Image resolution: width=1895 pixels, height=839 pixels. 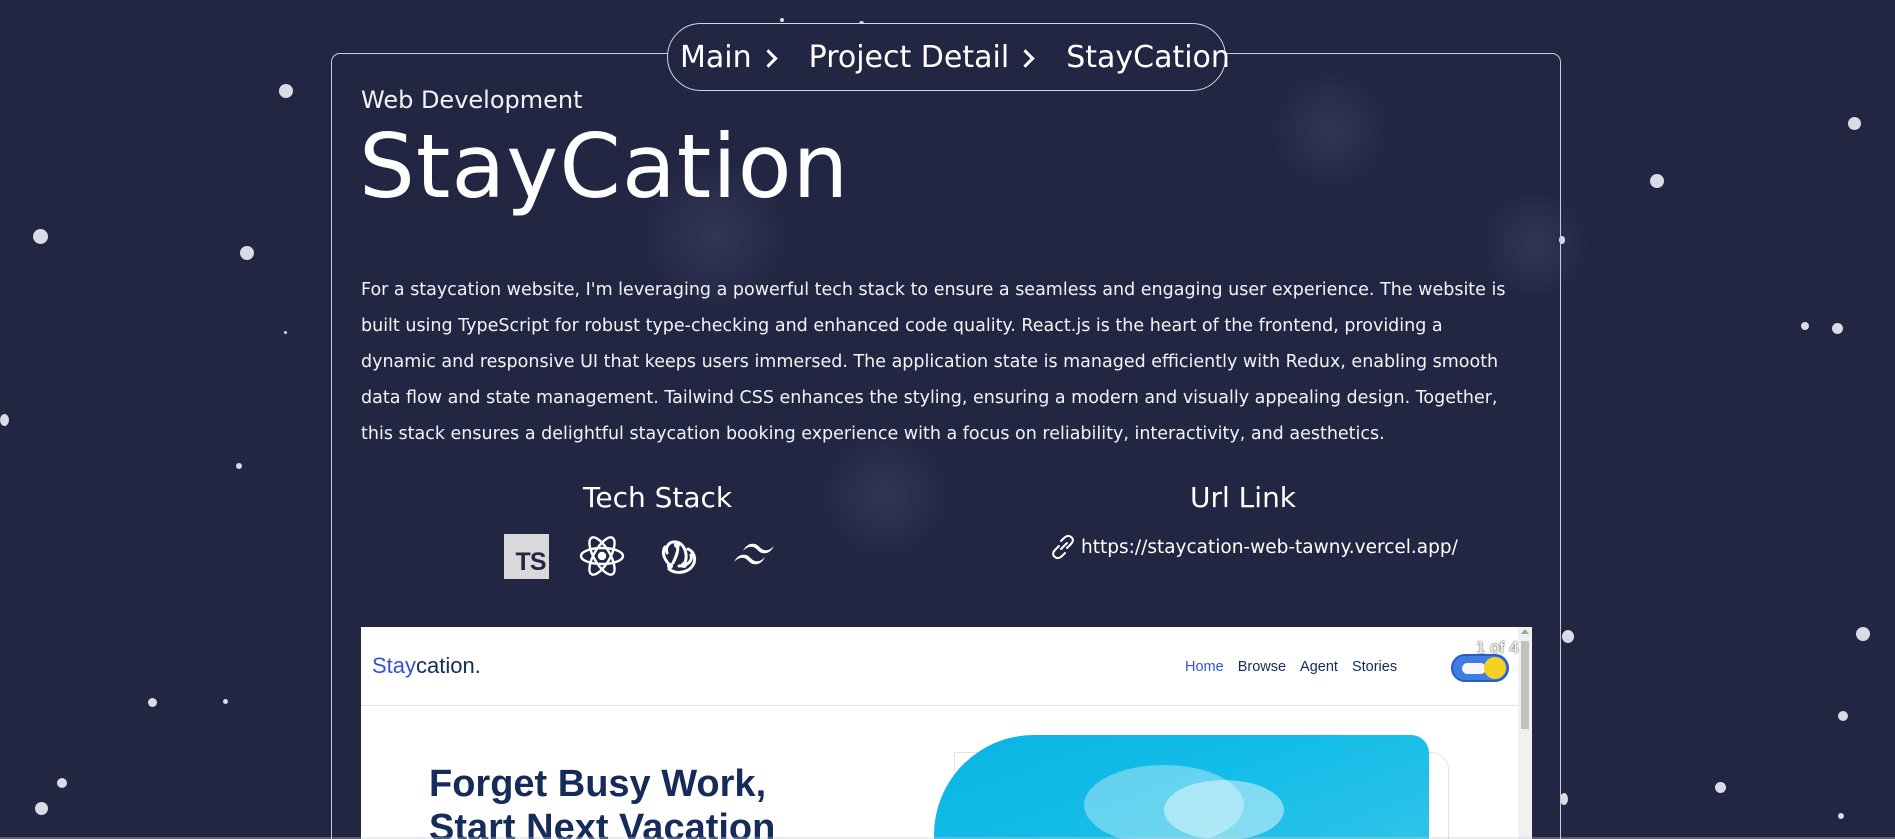 What do you see at coordinates (939, 666) in the screenshot?
I see `preview-navbar: Staycation. Home Browse Agent Stories` at bounding box center [939, 666].